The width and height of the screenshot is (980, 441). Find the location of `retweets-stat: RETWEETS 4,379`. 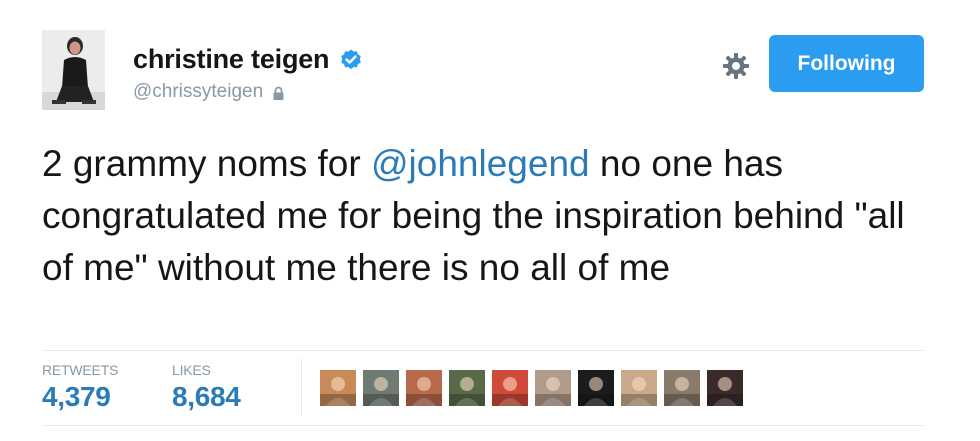

retweets-stat: RETWEETS 4,379 is located at coordinates (80, 387).